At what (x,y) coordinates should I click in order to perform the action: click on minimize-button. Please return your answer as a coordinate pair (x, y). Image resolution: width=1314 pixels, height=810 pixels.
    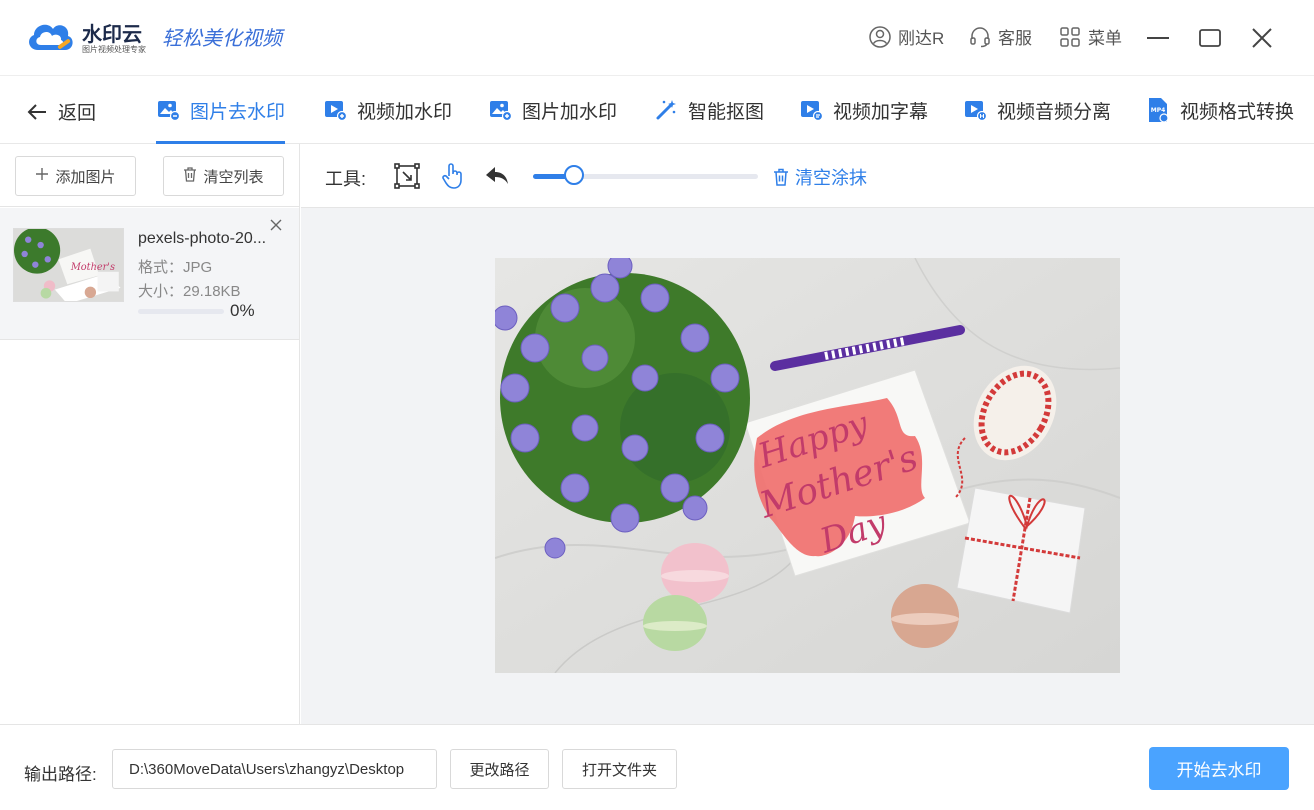
    Looking at the image, I should click on (1158, 38).